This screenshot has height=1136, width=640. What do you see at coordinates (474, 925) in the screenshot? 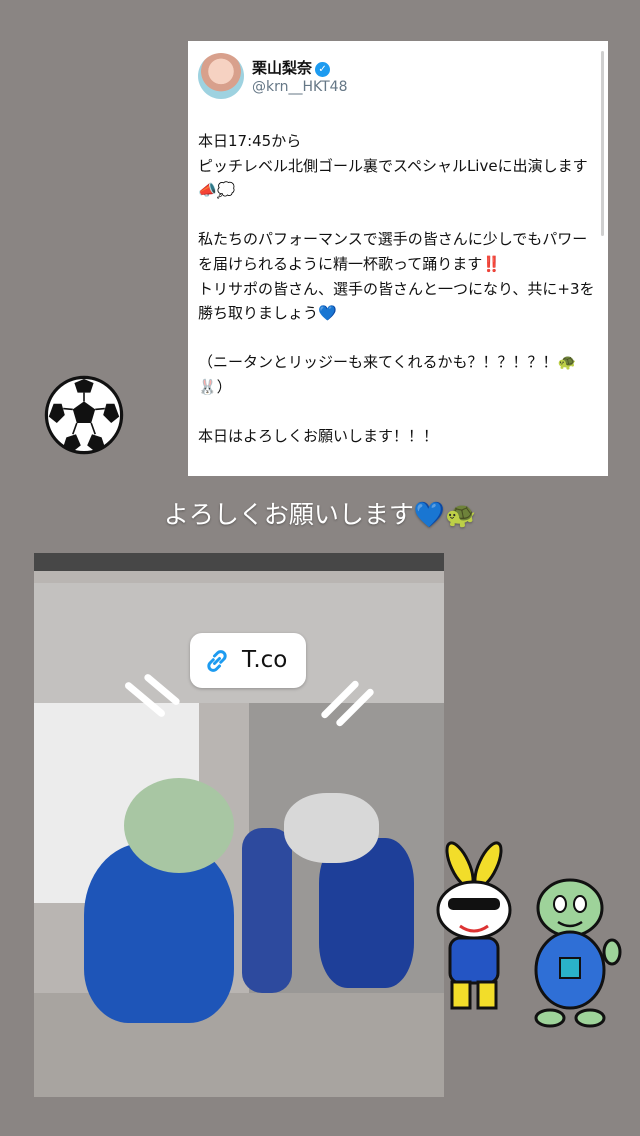
I see `rabbit-character-sticker-icon` at bounding box center [474, 925].